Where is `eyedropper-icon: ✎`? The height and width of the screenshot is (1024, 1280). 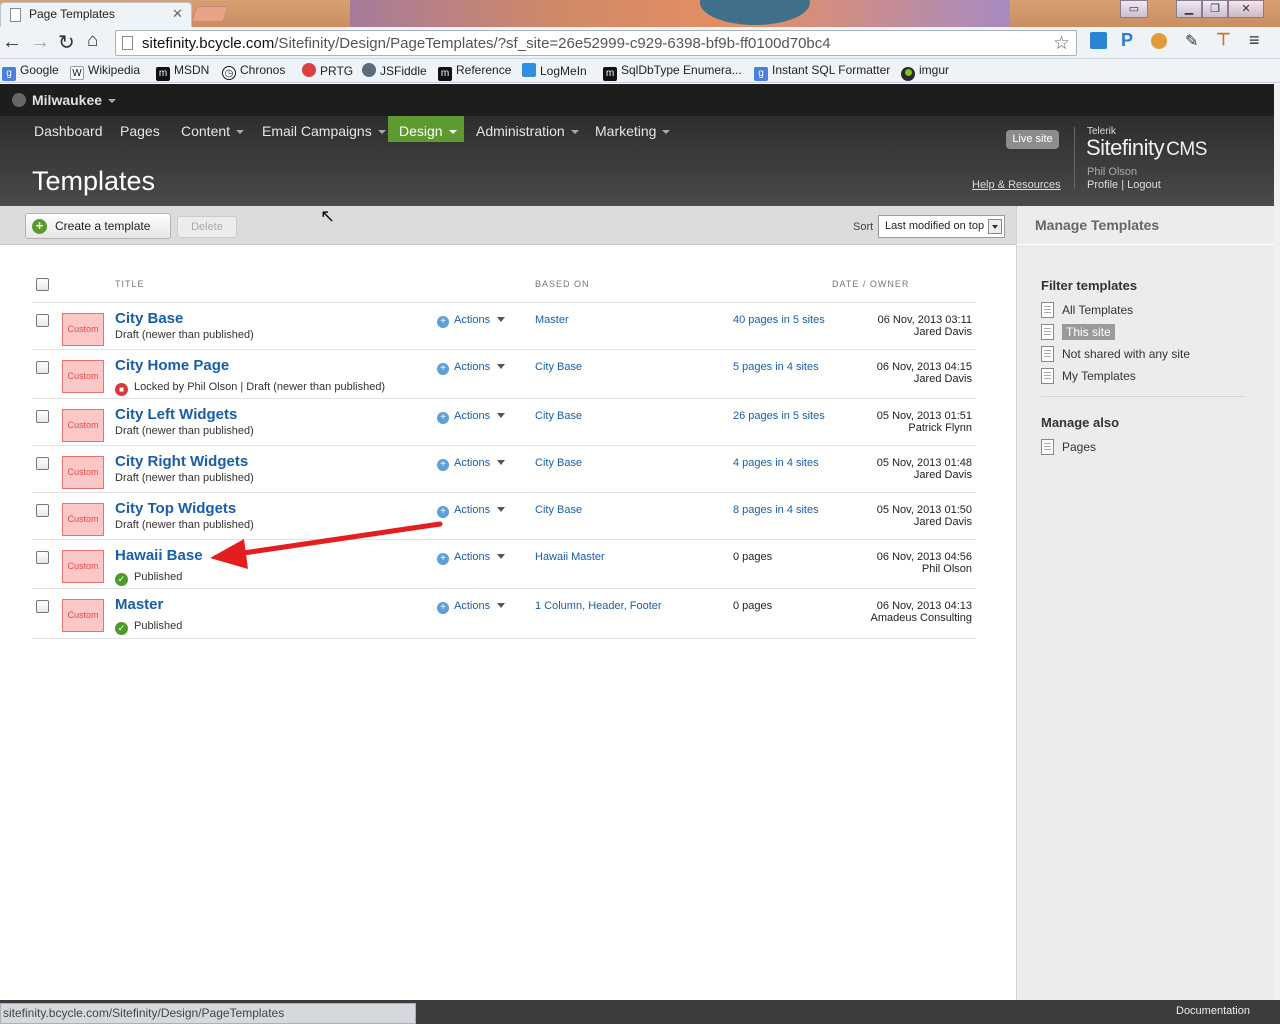
eyedropper-icon: ✎ is located at coordinates (1191, 41).